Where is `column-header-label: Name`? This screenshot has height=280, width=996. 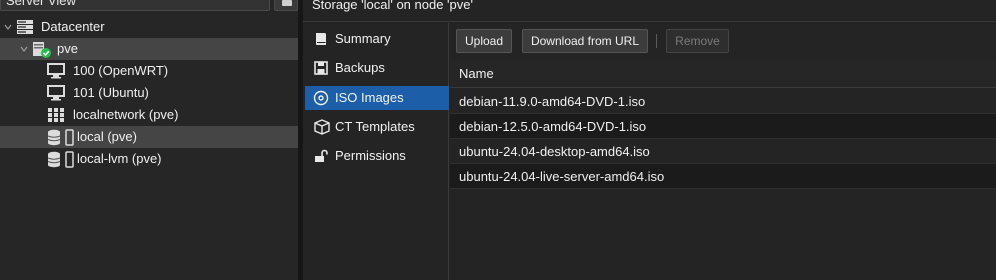 column-header-label: Name is located at coordinates (476, 73).